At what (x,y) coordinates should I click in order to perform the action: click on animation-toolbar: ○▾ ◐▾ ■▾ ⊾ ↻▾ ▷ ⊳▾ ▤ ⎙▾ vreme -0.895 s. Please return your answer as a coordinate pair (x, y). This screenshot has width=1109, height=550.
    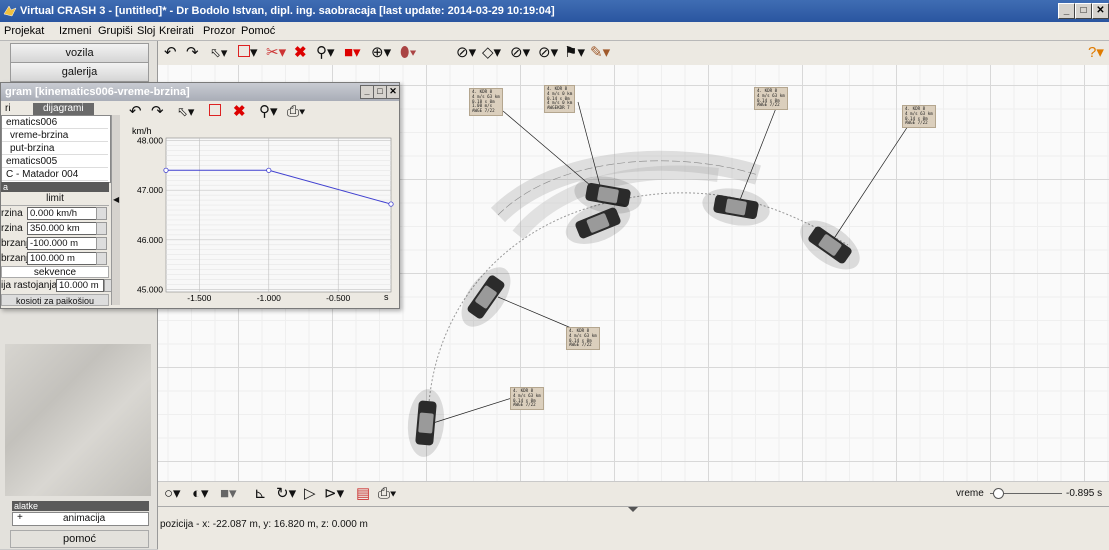
    Looking at the image, I should click on (633, 493).